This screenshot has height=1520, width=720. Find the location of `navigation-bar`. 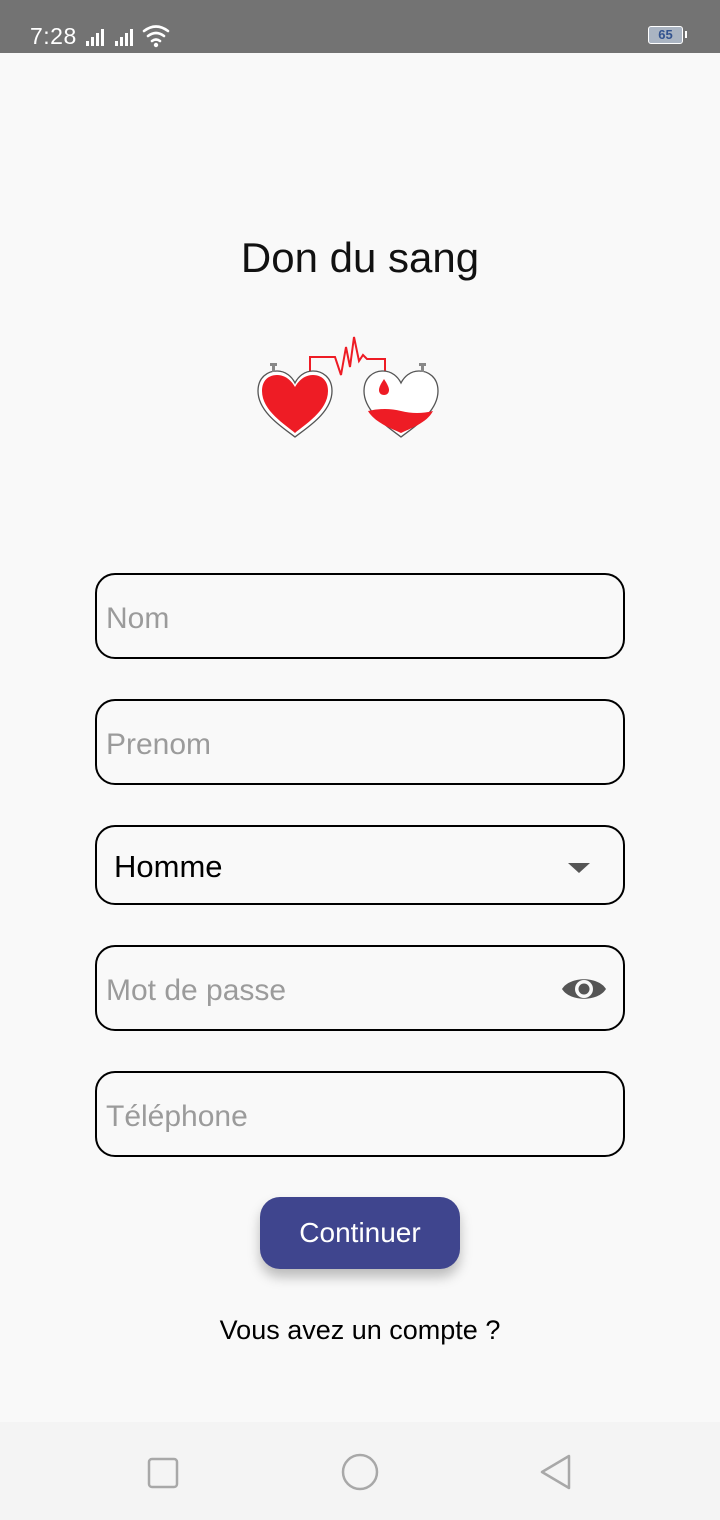

navigation-bar is located at coordinates (360, 1471).